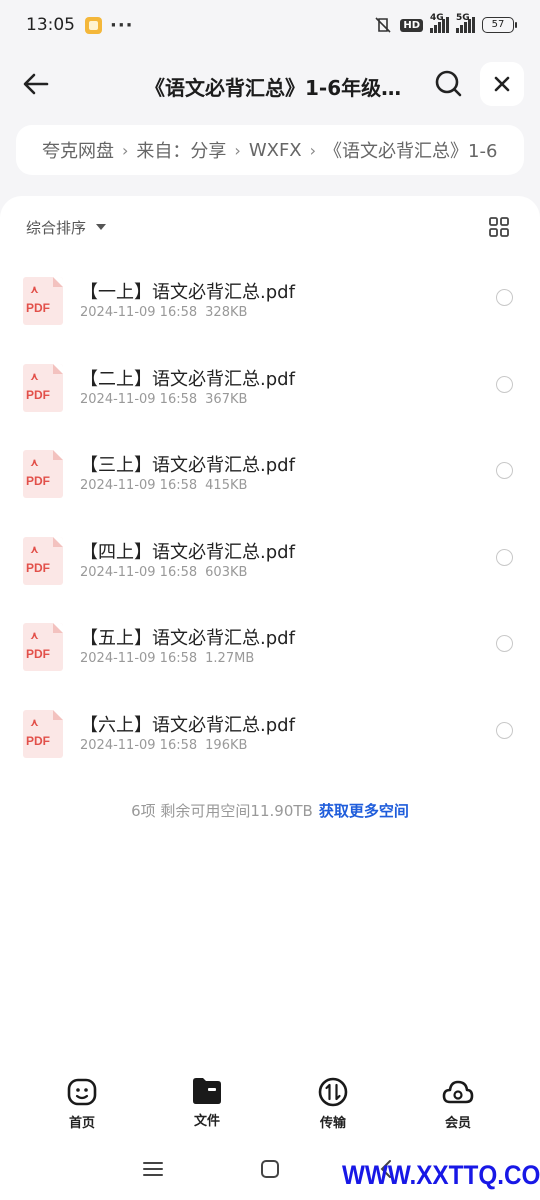 The image size is (540, 1200). I want to click on nav-item-membership: 会员, so click(458, 1100).